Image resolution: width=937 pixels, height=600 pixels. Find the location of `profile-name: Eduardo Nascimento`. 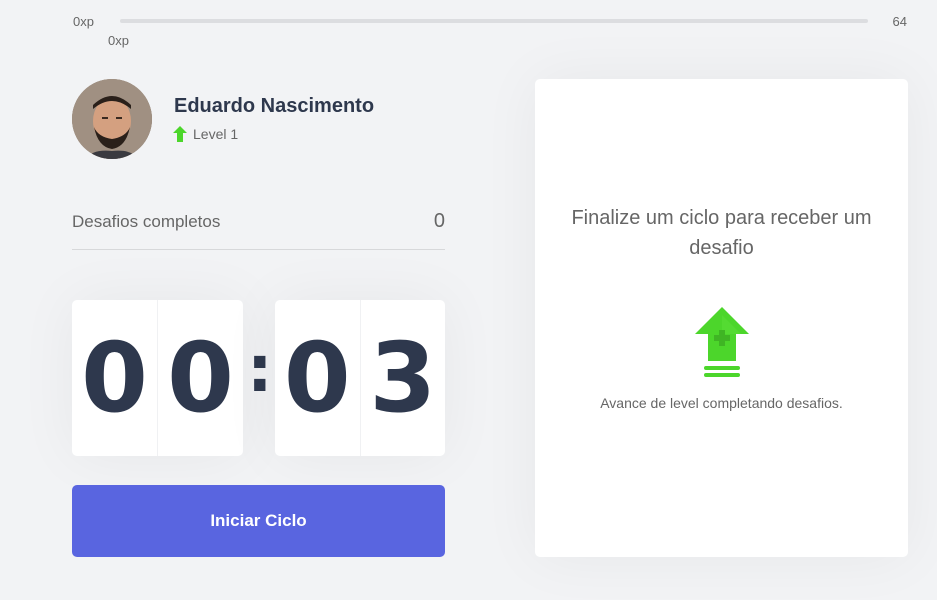

profile-name: Eduardo Nascimento is located at coordinates (274, 106).